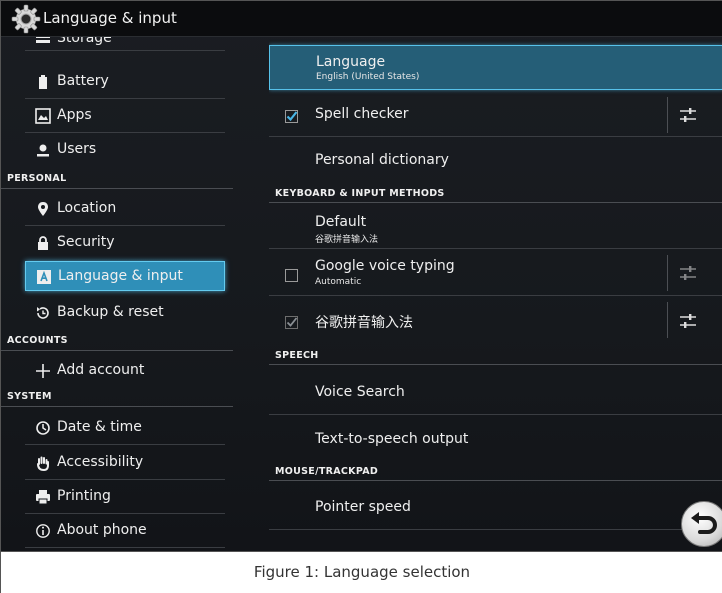 The image size is (722, 593). I want to click on battery-icon, so click(43, 82).